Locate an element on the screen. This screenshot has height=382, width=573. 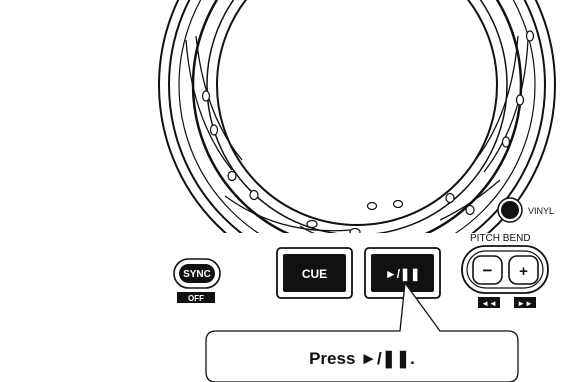
cue-button: CUE is located at coordinates (314, 273).